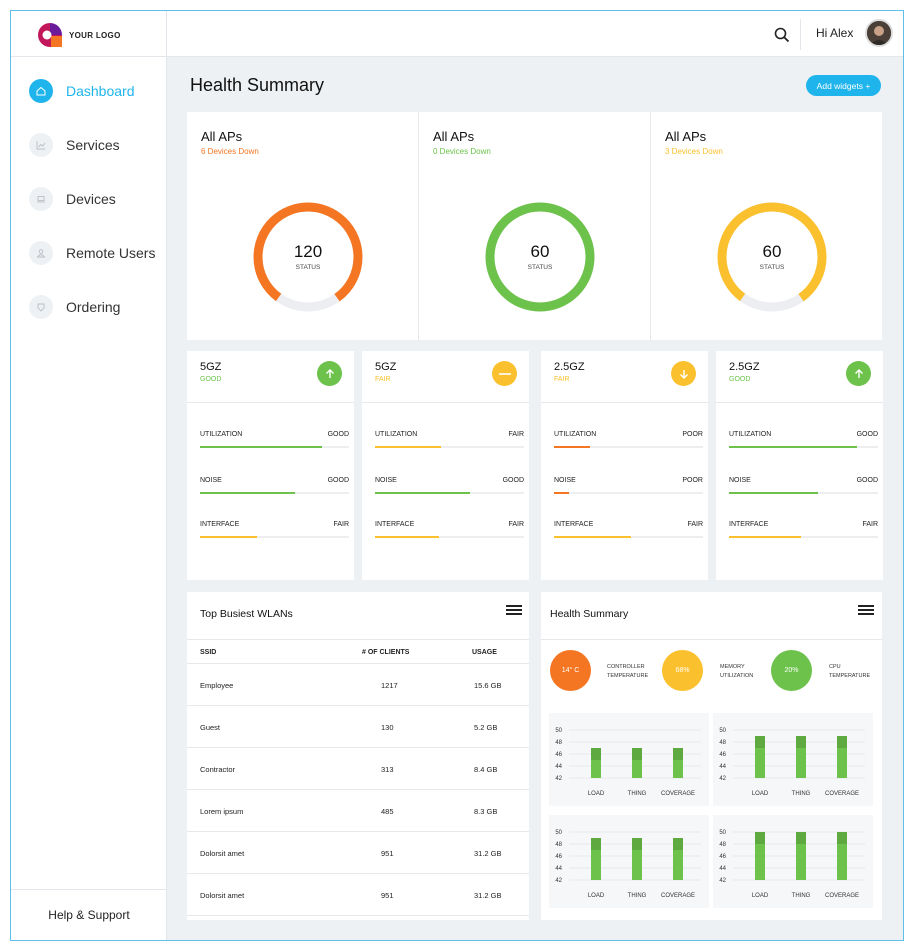 This screenshot has height=951, width=914. Describe the element at coordinates (488, 895) in the screenshot. I see `cell-usage: 31.2 GB` at that location.